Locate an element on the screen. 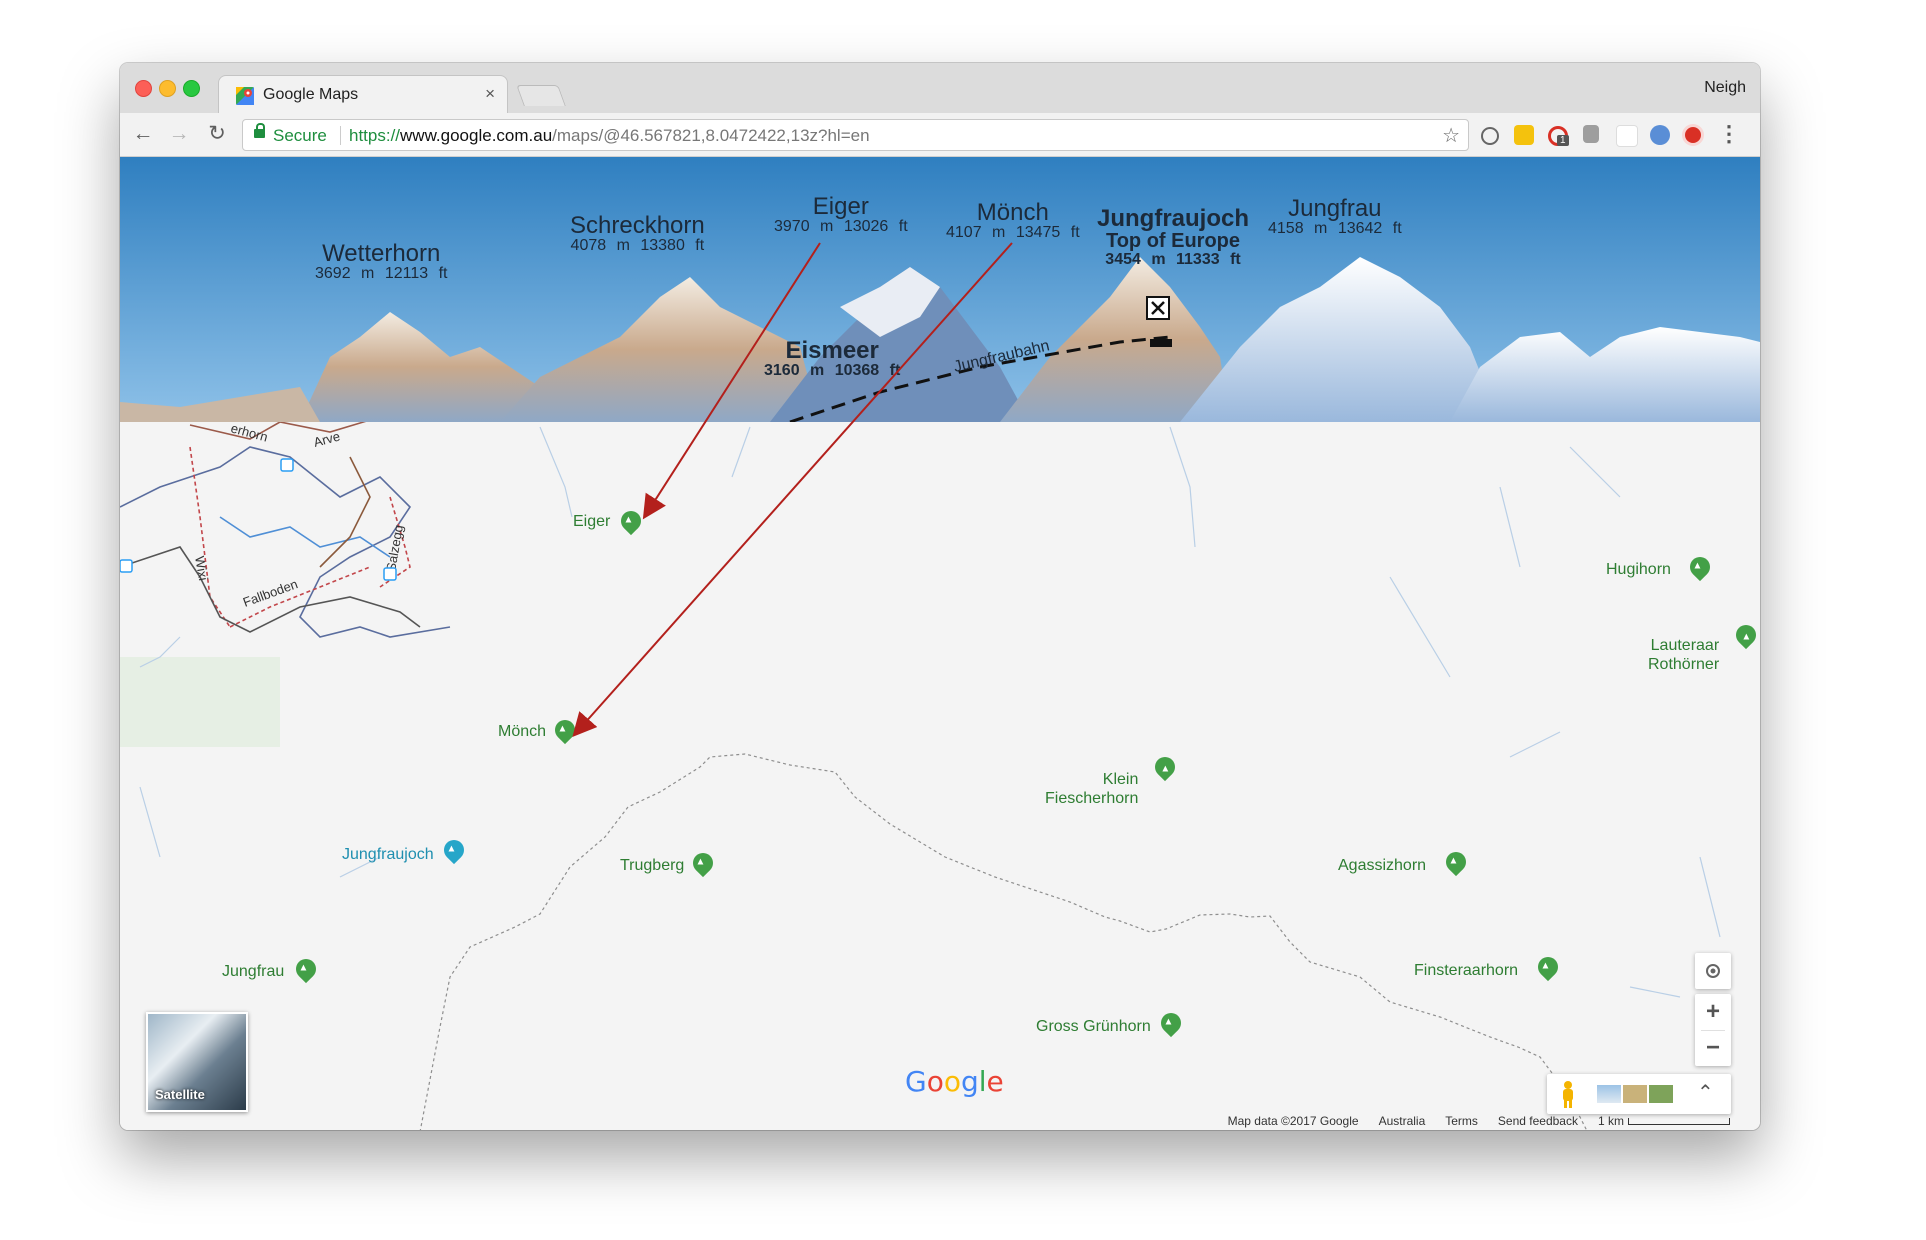 The width and height of the screenshot is (1926, 1240). poi-agassizhorn: Agassizhorn is located at coordinates (1404, 862).